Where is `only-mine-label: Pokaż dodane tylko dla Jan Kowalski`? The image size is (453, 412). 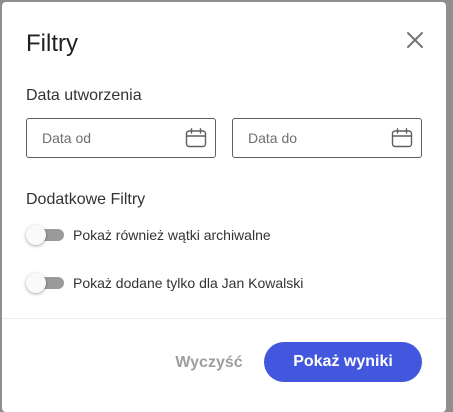 only-mine-label: Pokaż dodane tylko dla Jan Kowalski is located at coordinates (188, 283).